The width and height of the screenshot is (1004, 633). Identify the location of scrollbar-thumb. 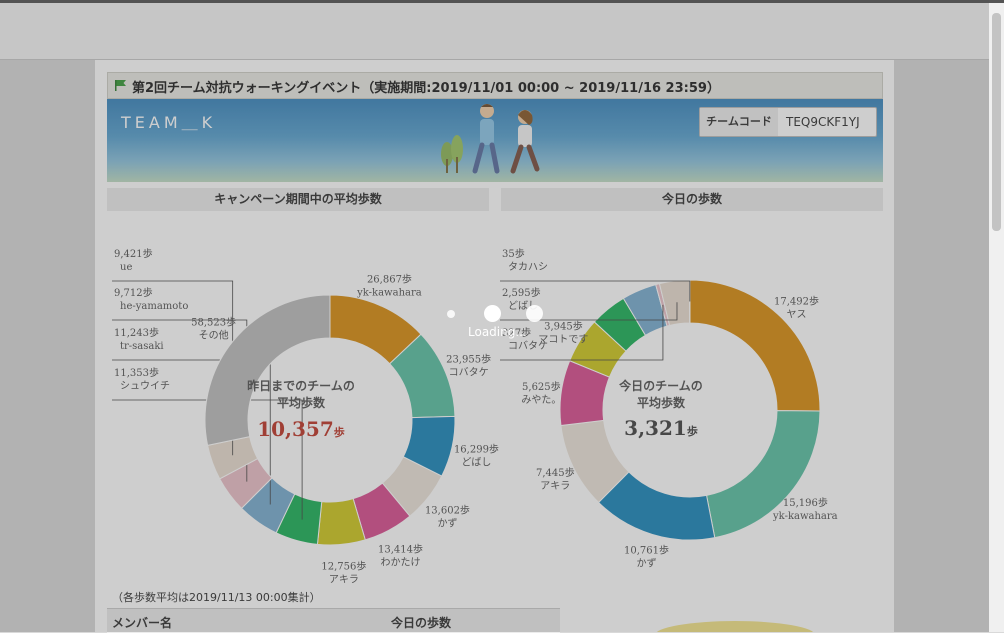
(996, 122).